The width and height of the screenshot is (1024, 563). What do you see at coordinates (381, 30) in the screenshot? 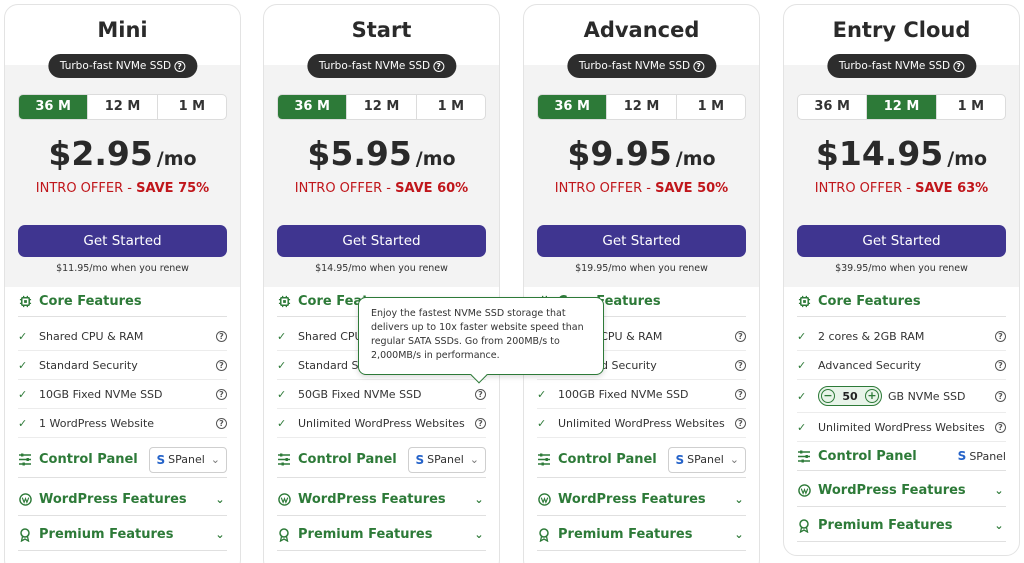
I see `plan-name: Start` at bounding box center [381, 30].